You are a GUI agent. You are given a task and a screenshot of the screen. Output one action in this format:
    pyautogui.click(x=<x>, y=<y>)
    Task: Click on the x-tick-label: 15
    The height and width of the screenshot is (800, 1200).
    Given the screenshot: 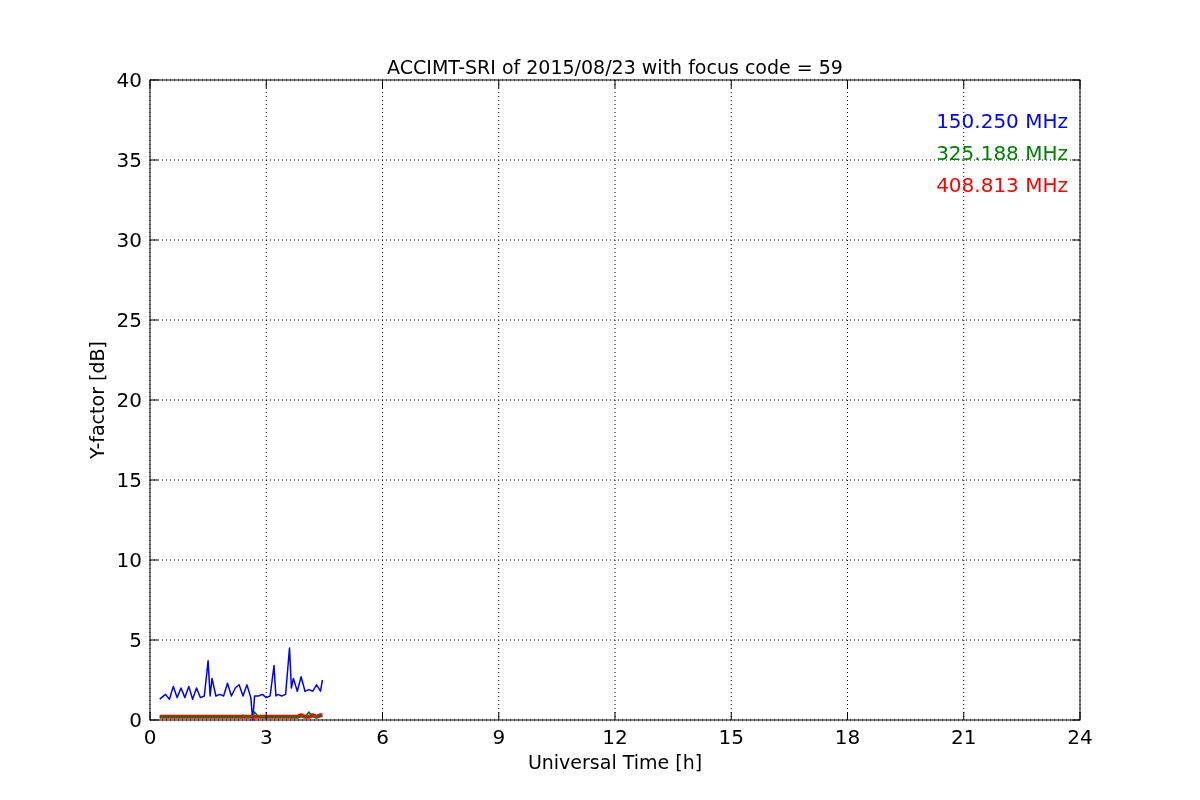 What is the action you would take?
    pyautogui.click(x=731, y=737)
    